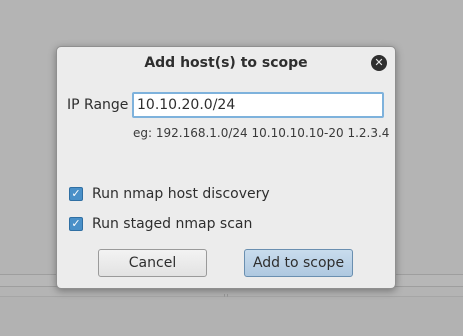 The width and height of the screenshot is (463, 336). I want to click on cancel-button: Cancel, so click(152, 263).